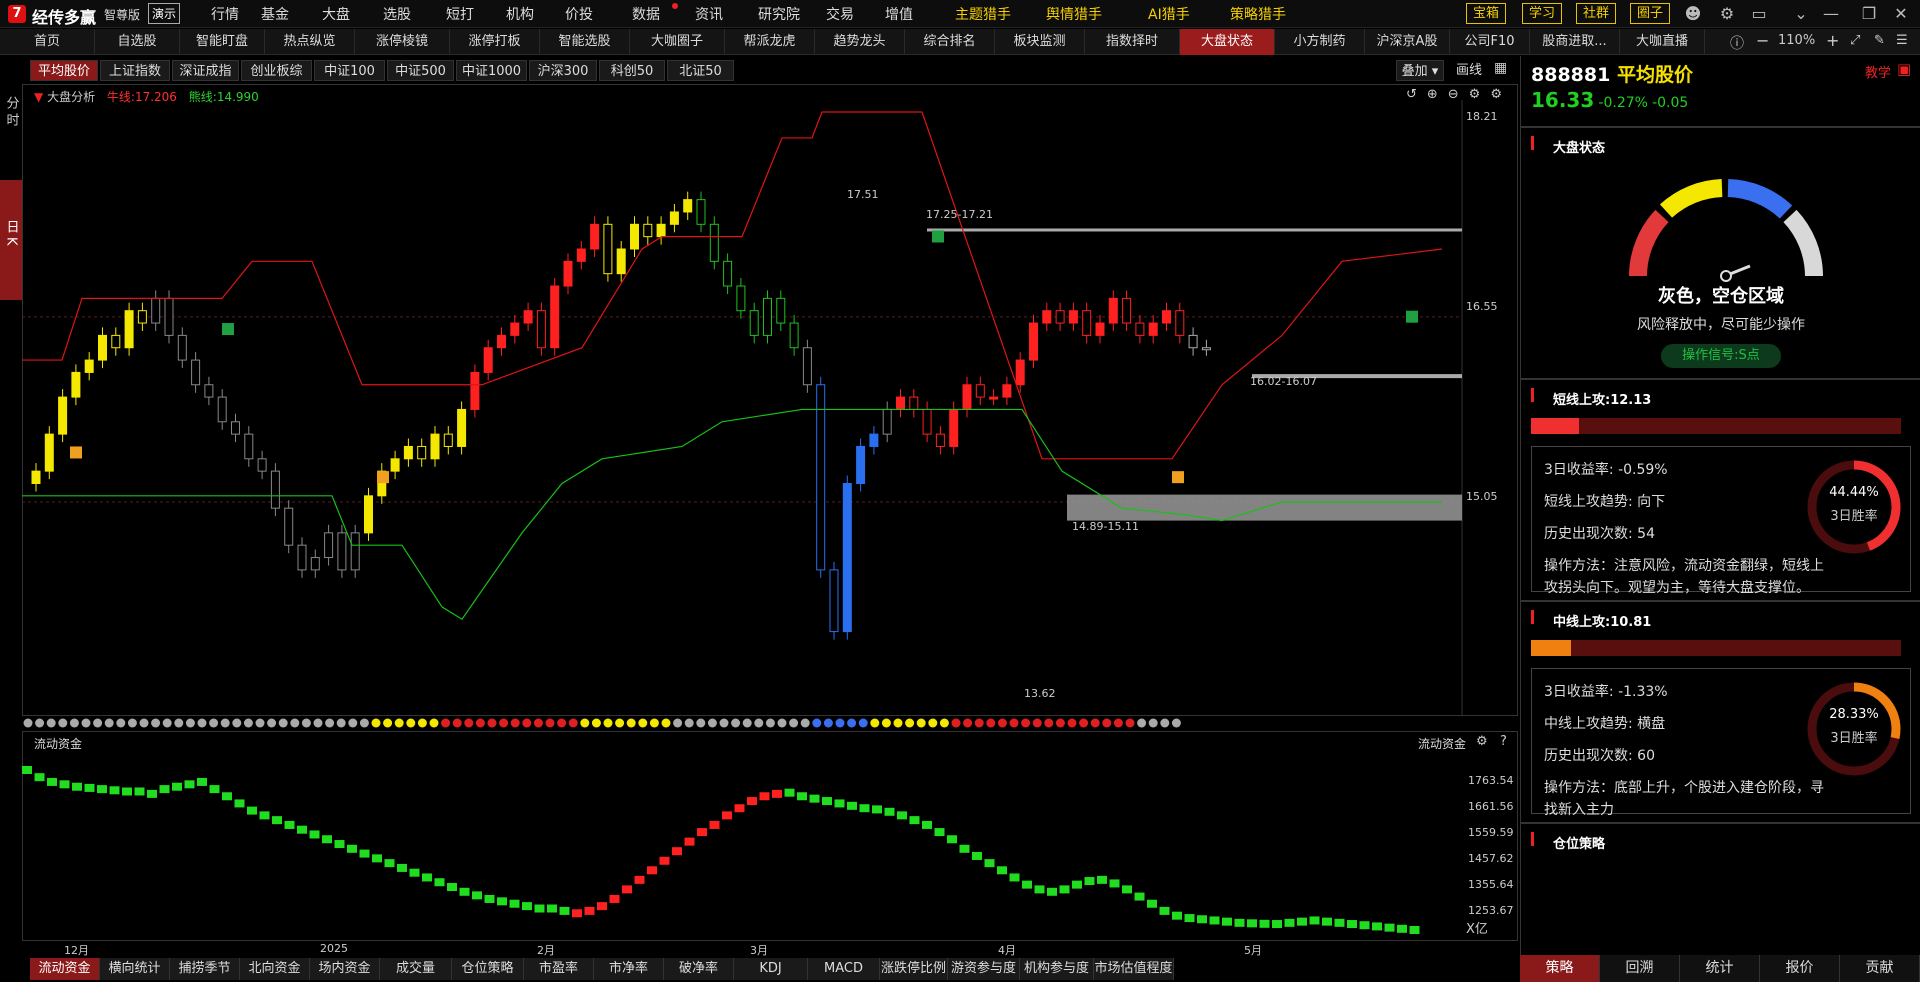  Describe the element at coordinates (205, 70) in the screenshot. I see `index-tab: 深证成指` at that location.